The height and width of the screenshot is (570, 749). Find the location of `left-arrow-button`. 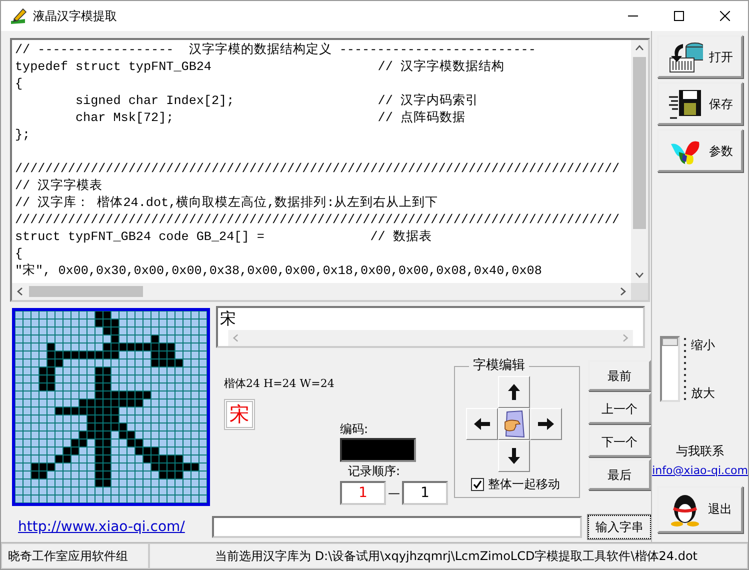

left-arrow-button is located at coordinates (482, 424).